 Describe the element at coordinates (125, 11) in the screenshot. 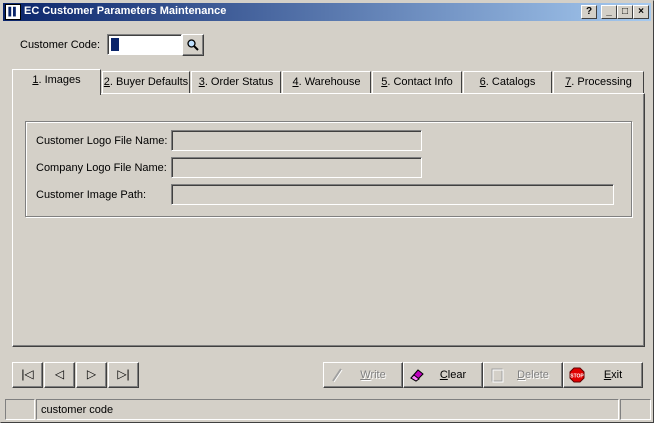

I see `window-title: EC Customer Parameters Maintenance` at that location.